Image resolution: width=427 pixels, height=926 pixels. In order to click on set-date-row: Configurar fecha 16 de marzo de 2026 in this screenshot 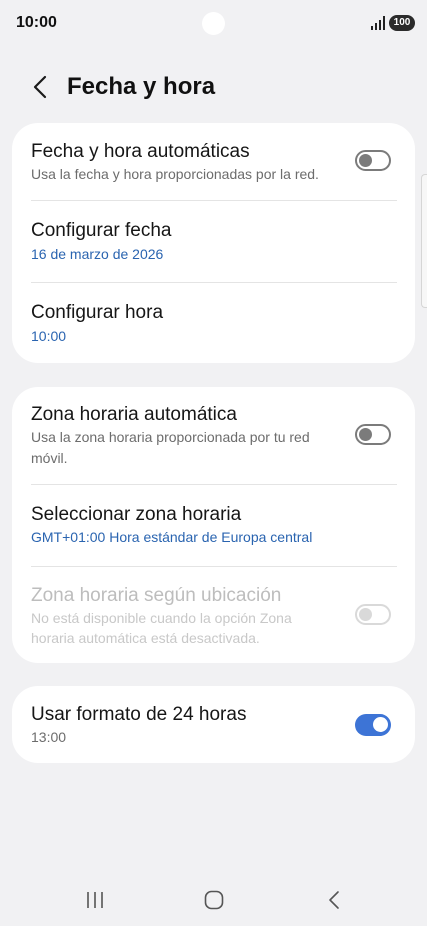, I will do `click(213, 241)`.